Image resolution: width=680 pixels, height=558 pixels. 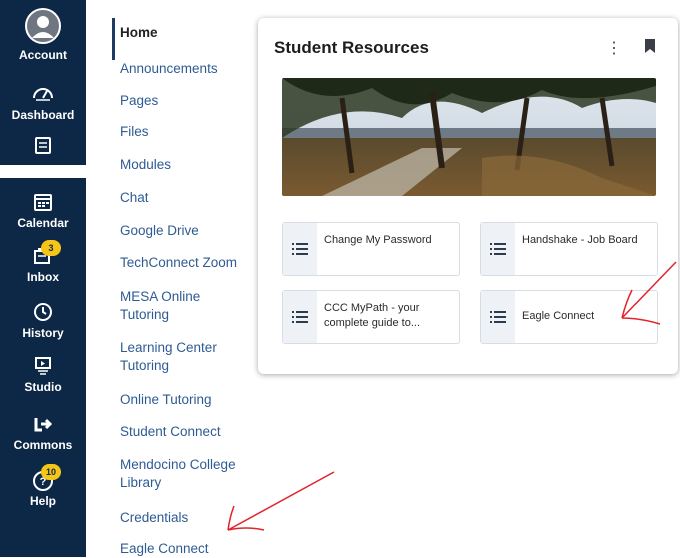 What do you see at coordinates (190, 198) in the screenshot?
I see `course-nav-chat: Chat` at bounding box center [190, 198].